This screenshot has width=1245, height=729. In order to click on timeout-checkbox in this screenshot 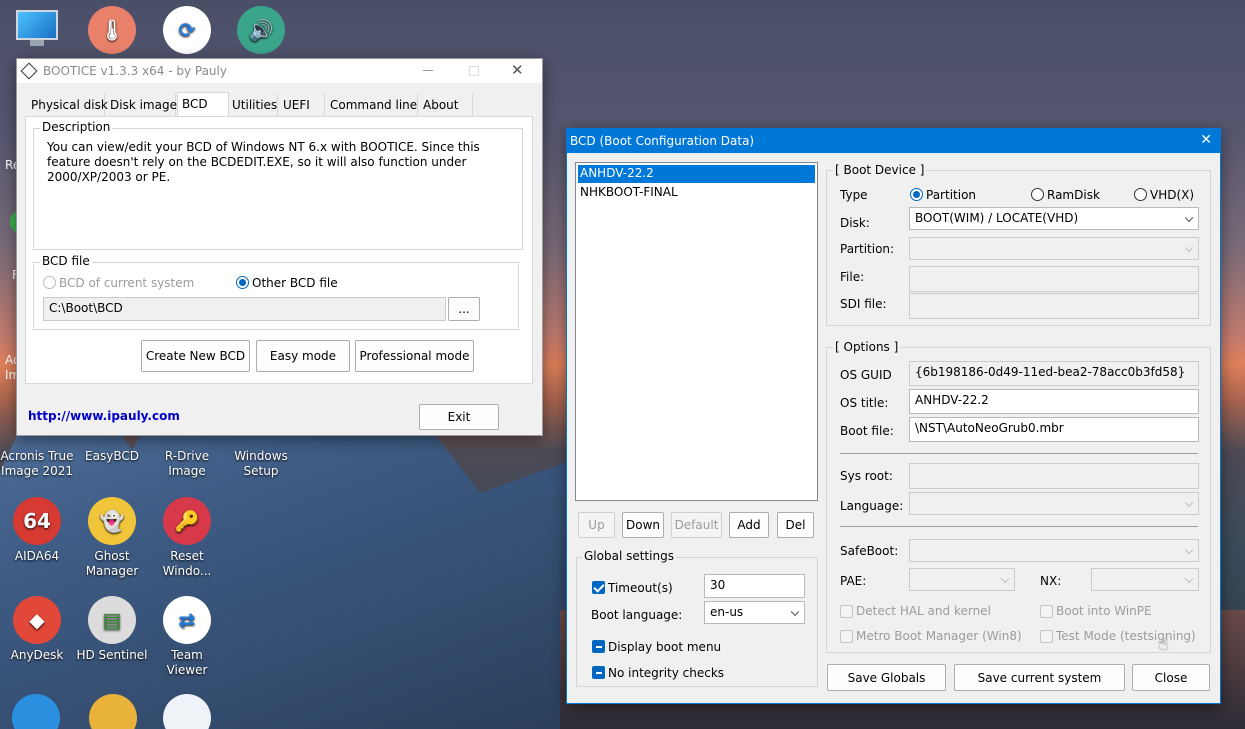, I will do `click(598, 587)`.